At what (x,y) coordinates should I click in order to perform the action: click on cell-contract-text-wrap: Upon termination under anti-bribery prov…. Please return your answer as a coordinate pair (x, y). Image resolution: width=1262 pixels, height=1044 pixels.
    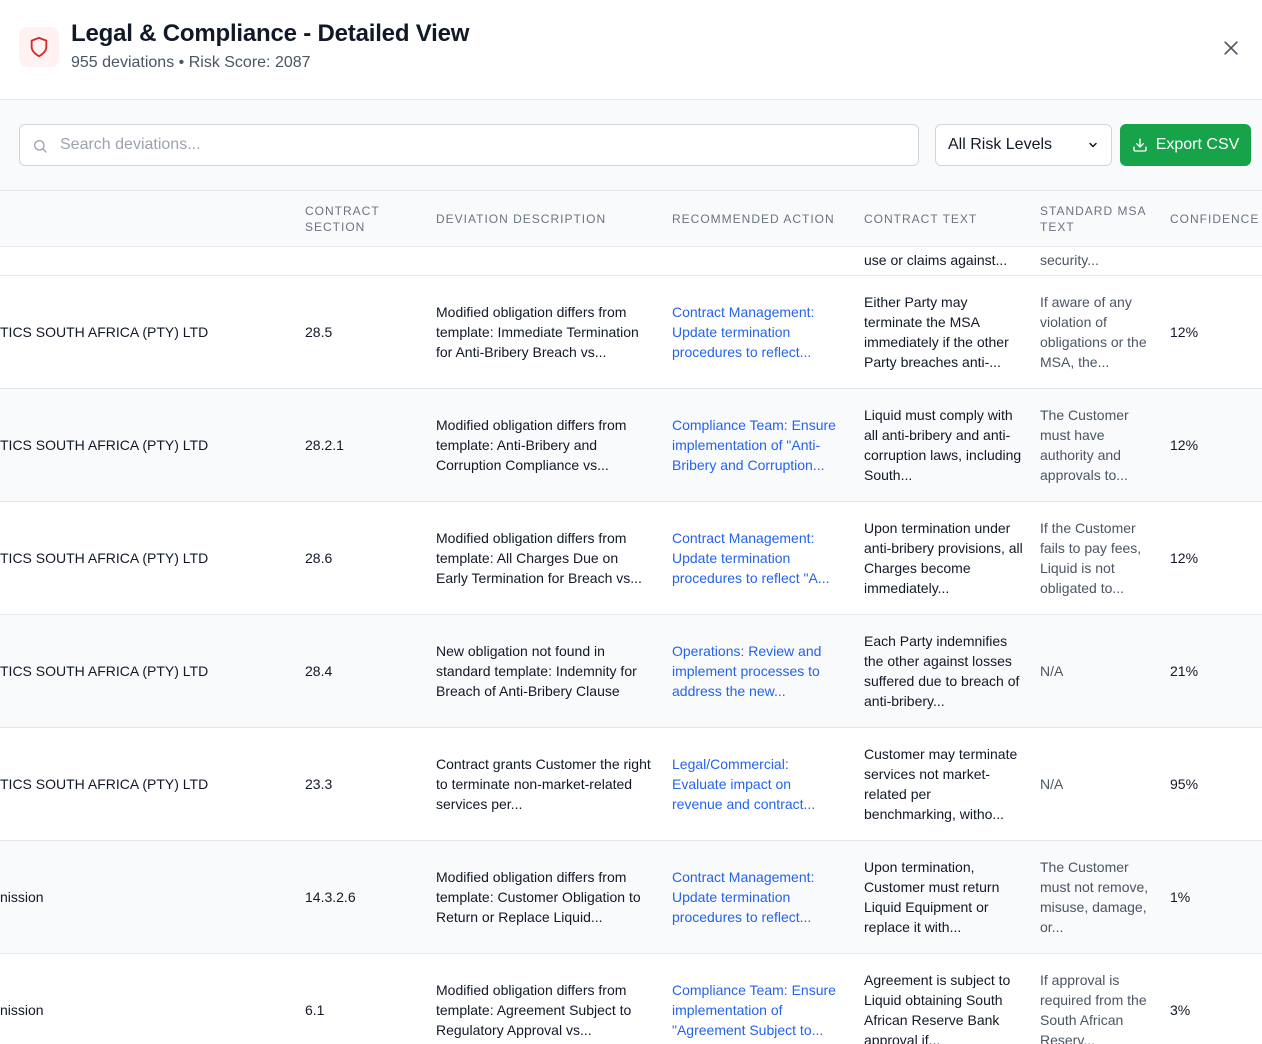
    Looking at the image, I should click on (944, 558).